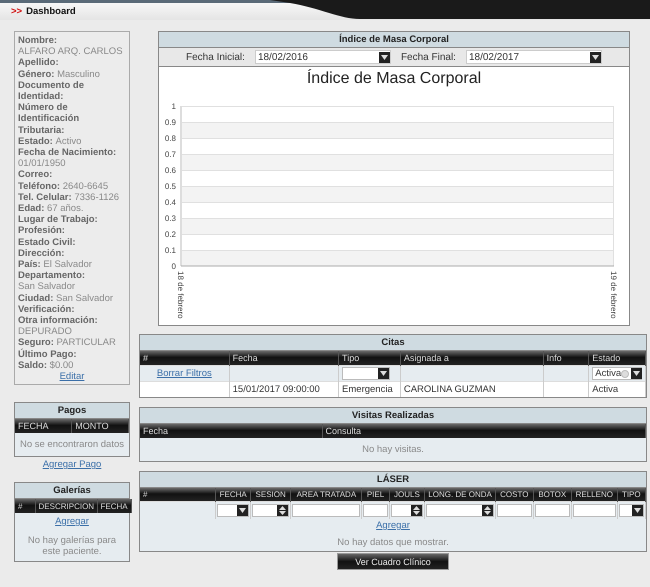 The image size is (650, 587). What do you see at coordinates (369, 389) in the screenshot?
I see `table-cell: Emergencia` at bounding box center [369, 389].